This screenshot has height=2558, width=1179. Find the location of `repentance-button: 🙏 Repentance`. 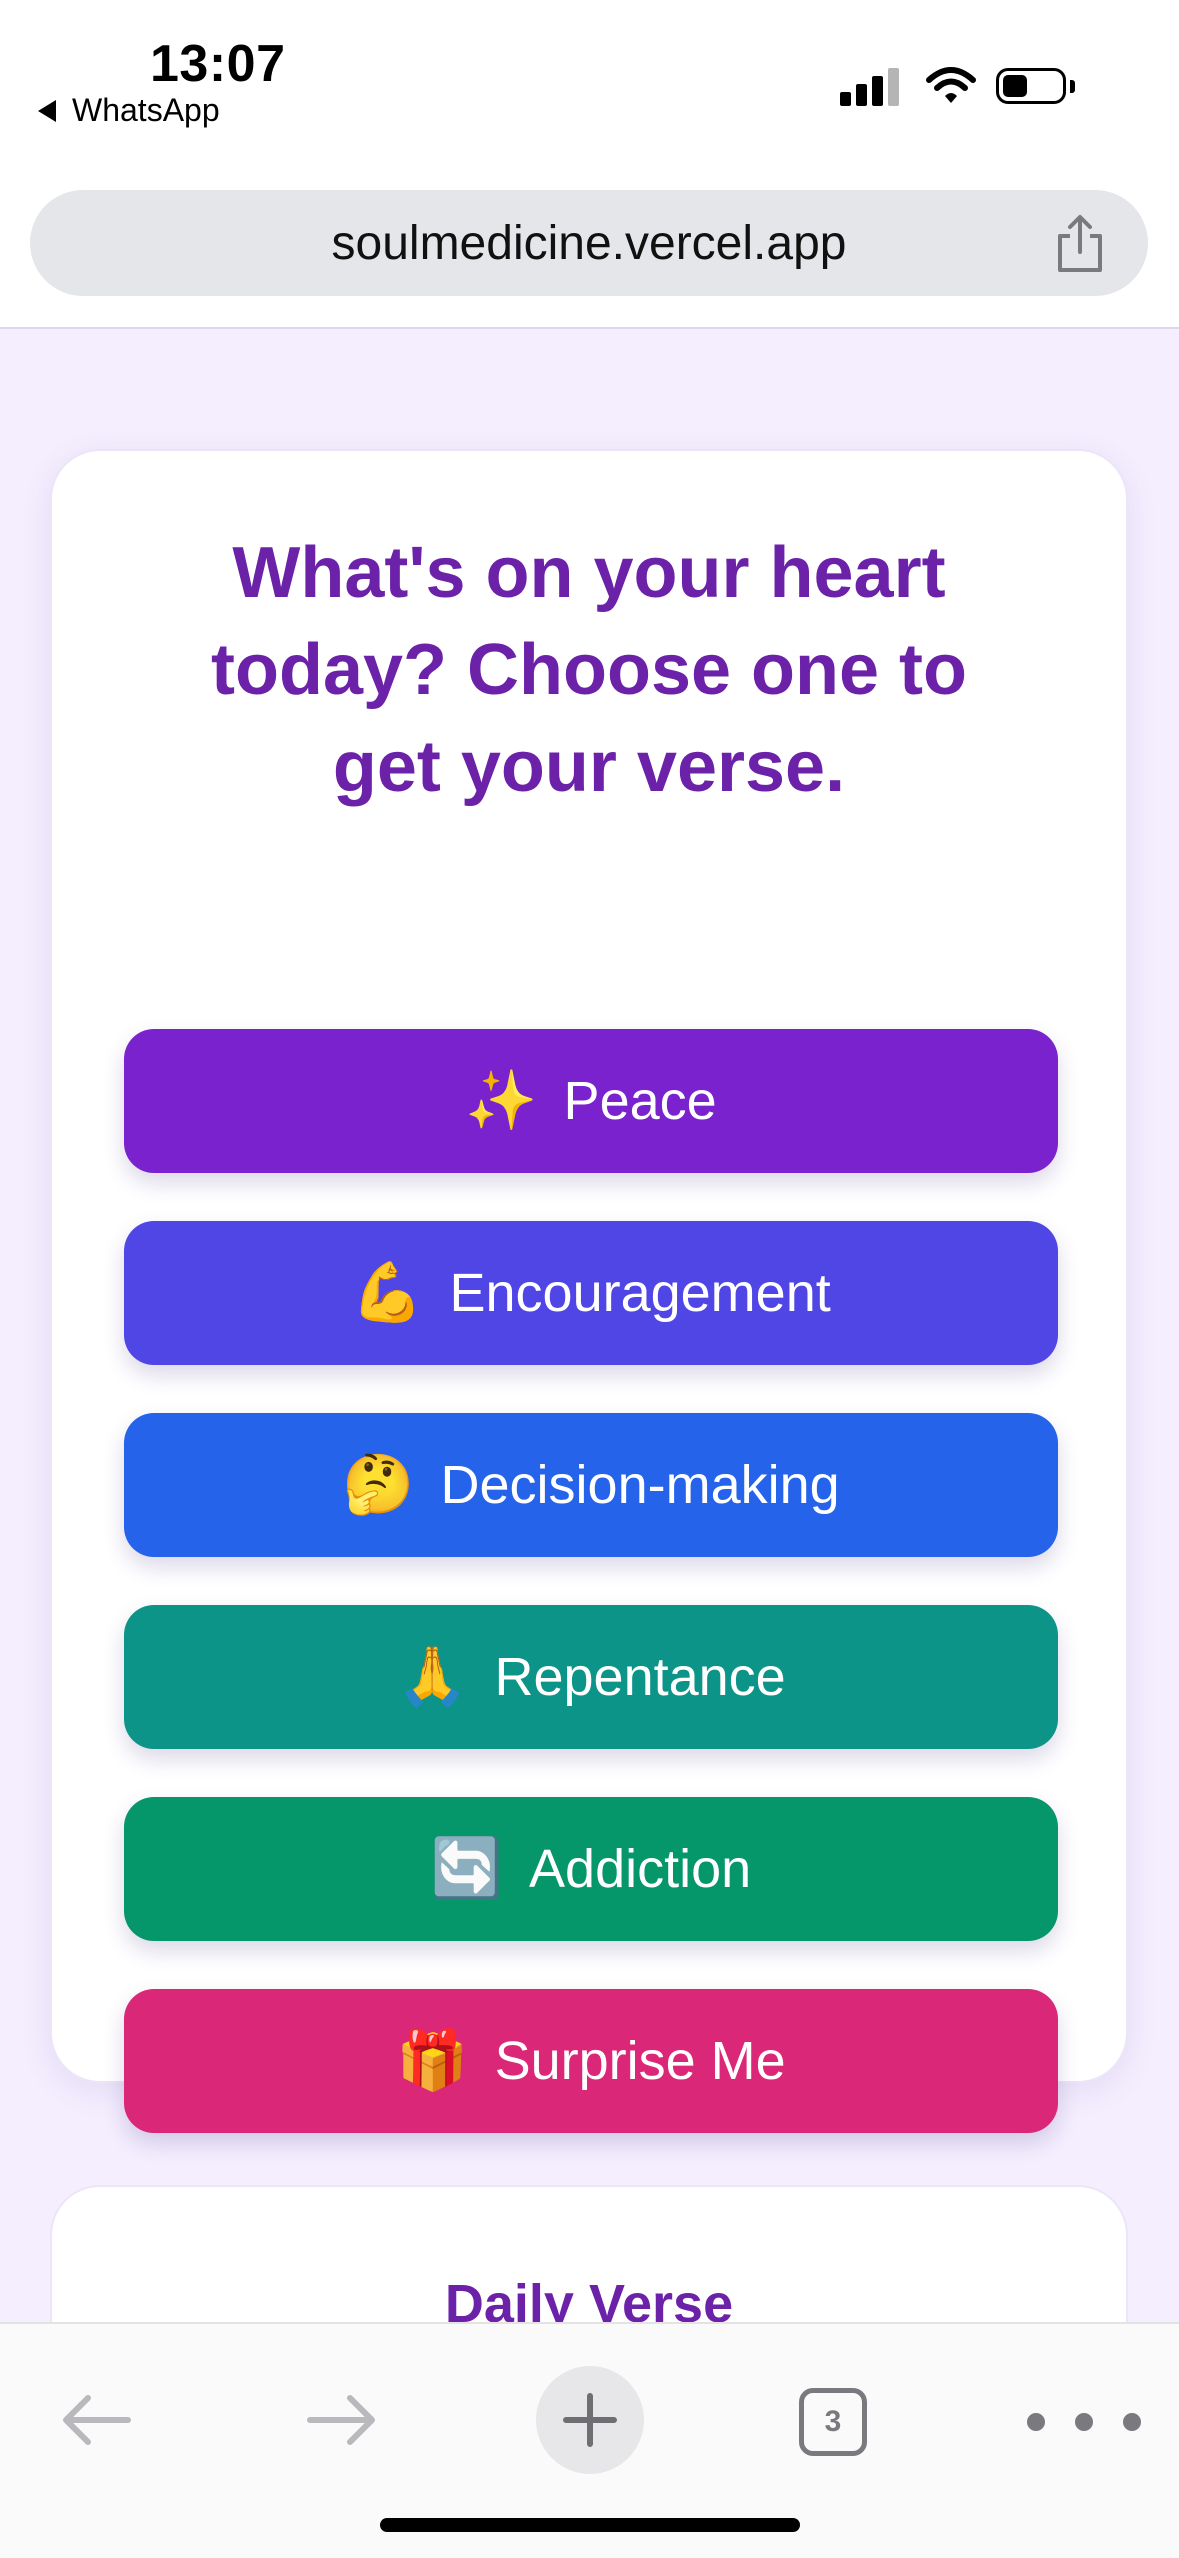

repentance-button: 🙏 Repentance is located at coordinates (591, 1677).